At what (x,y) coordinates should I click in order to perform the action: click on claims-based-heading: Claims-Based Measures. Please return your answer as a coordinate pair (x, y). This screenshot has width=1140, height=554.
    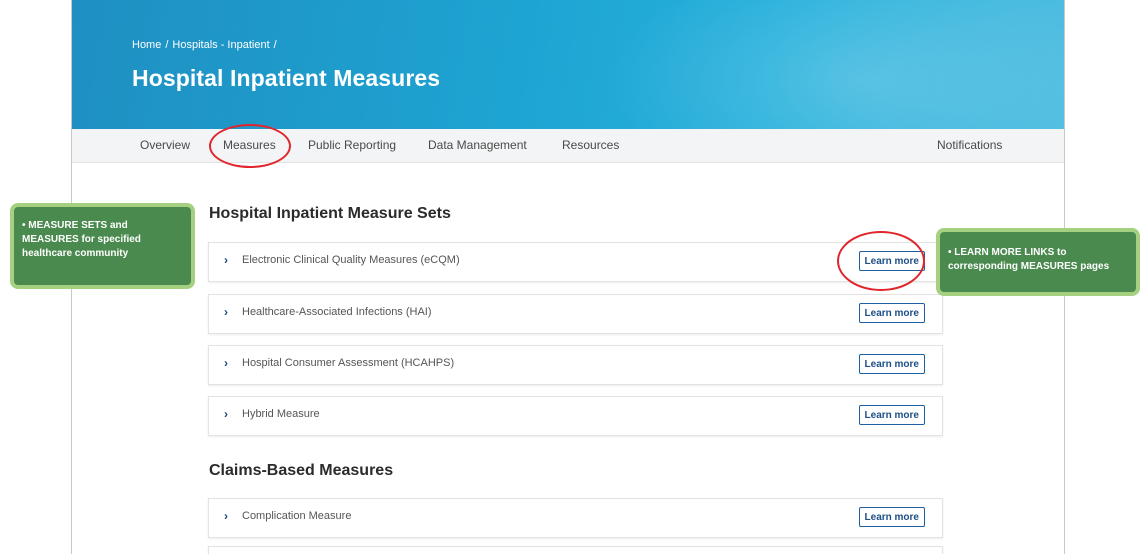
    Looking at the image, I should click on (301, 470).